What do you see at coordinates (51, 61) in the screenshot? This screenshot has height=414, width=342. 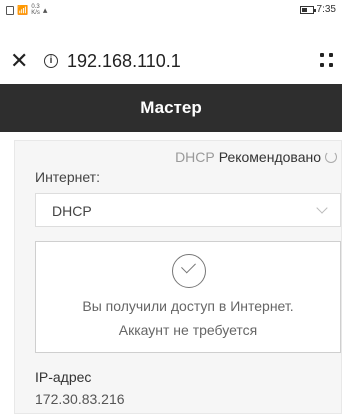 I see `info-icon: i` at bounding box center [51, 61].